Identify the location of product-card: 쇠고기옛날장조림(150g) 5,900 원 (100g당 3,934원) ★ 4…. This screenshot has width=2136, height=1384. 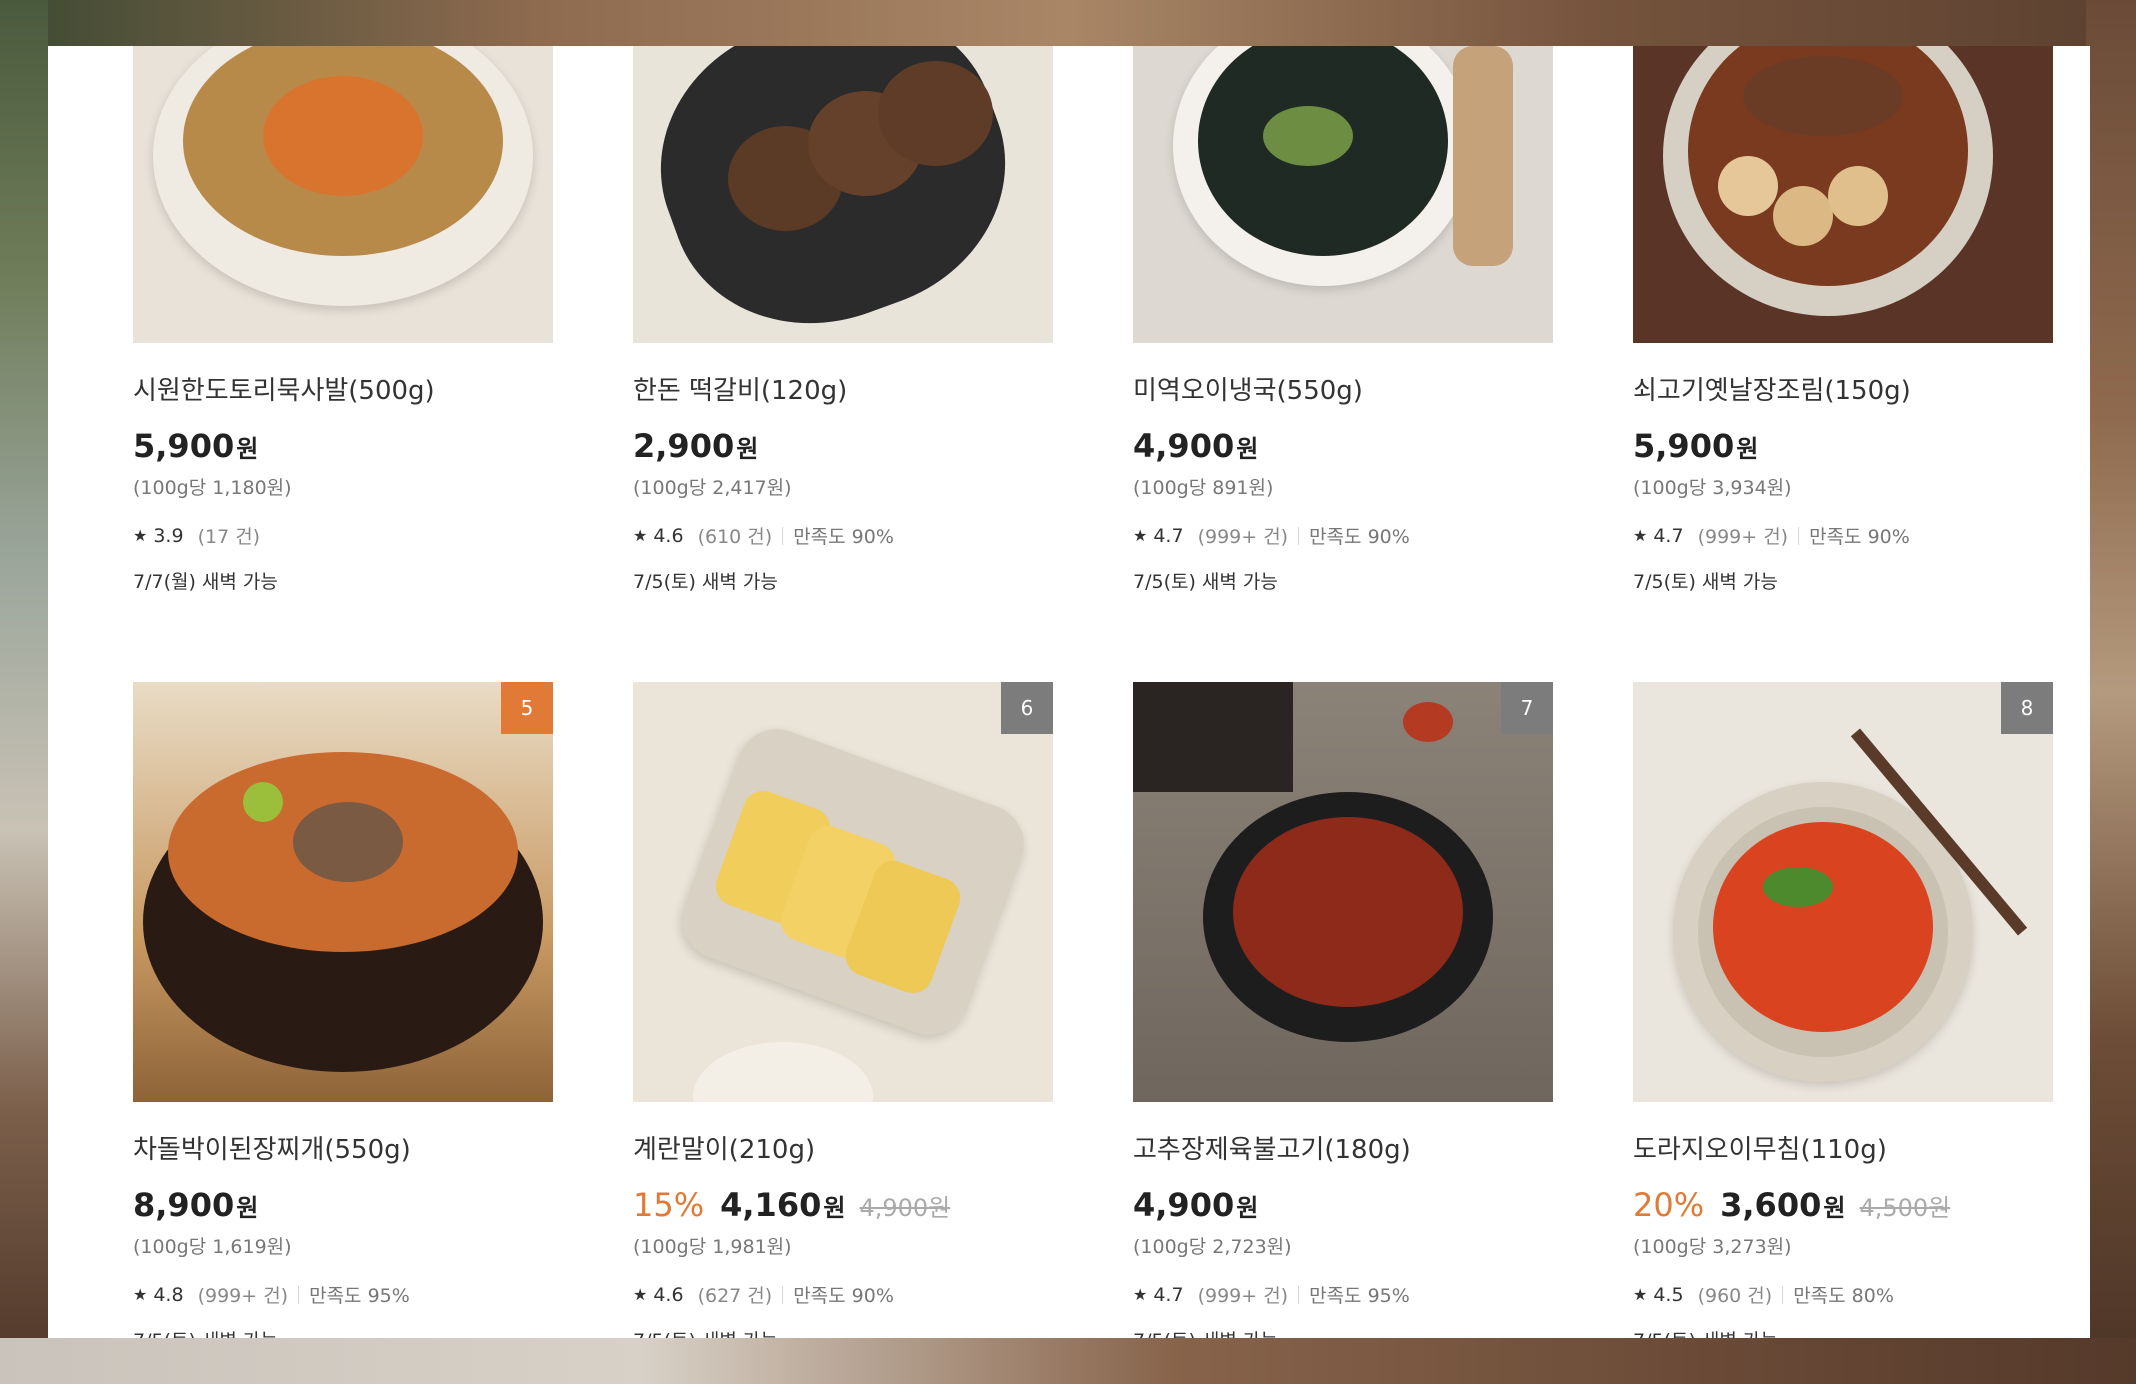
(1843, 320).